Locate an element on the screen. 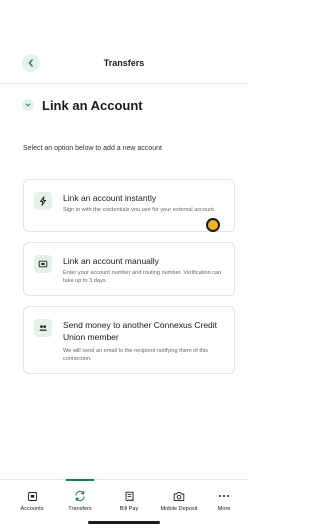 The image size is (320, 530). tab-transfers: Transfers is located at coordinates (80, 500).